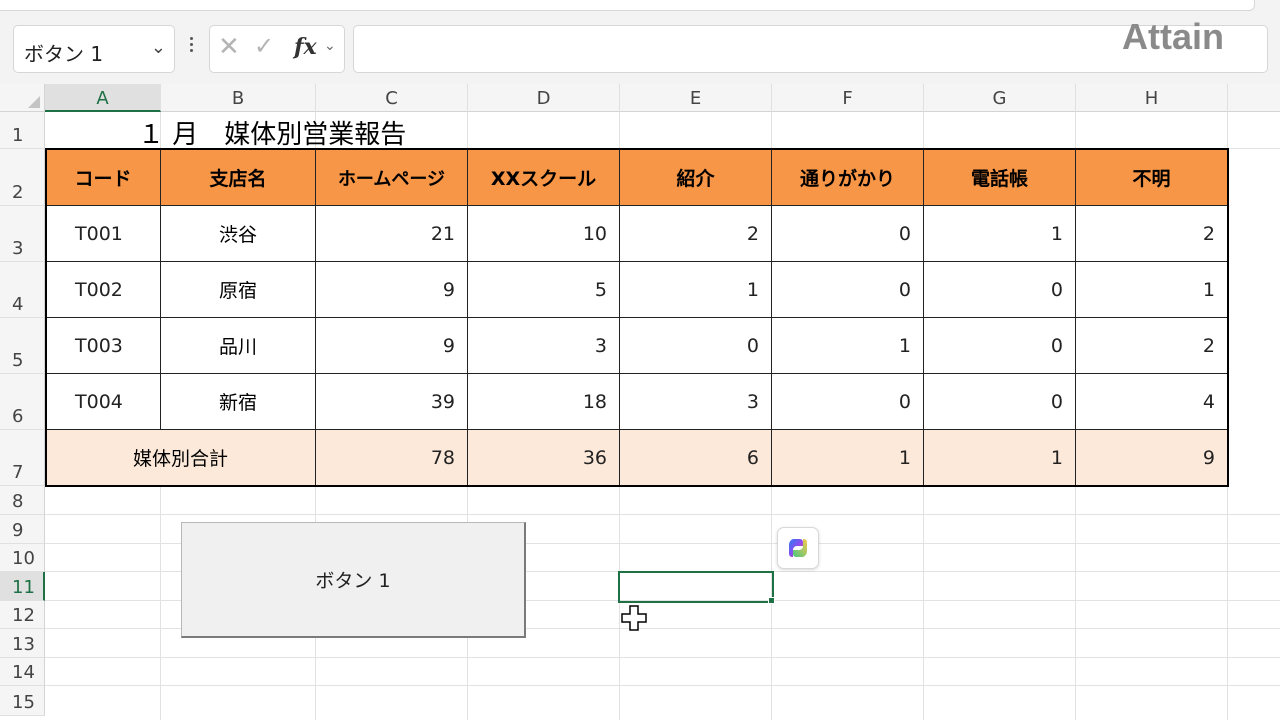  Describe the element at coordinates (22, 500) in the screenshot. I see `row-header: 8` at that location.